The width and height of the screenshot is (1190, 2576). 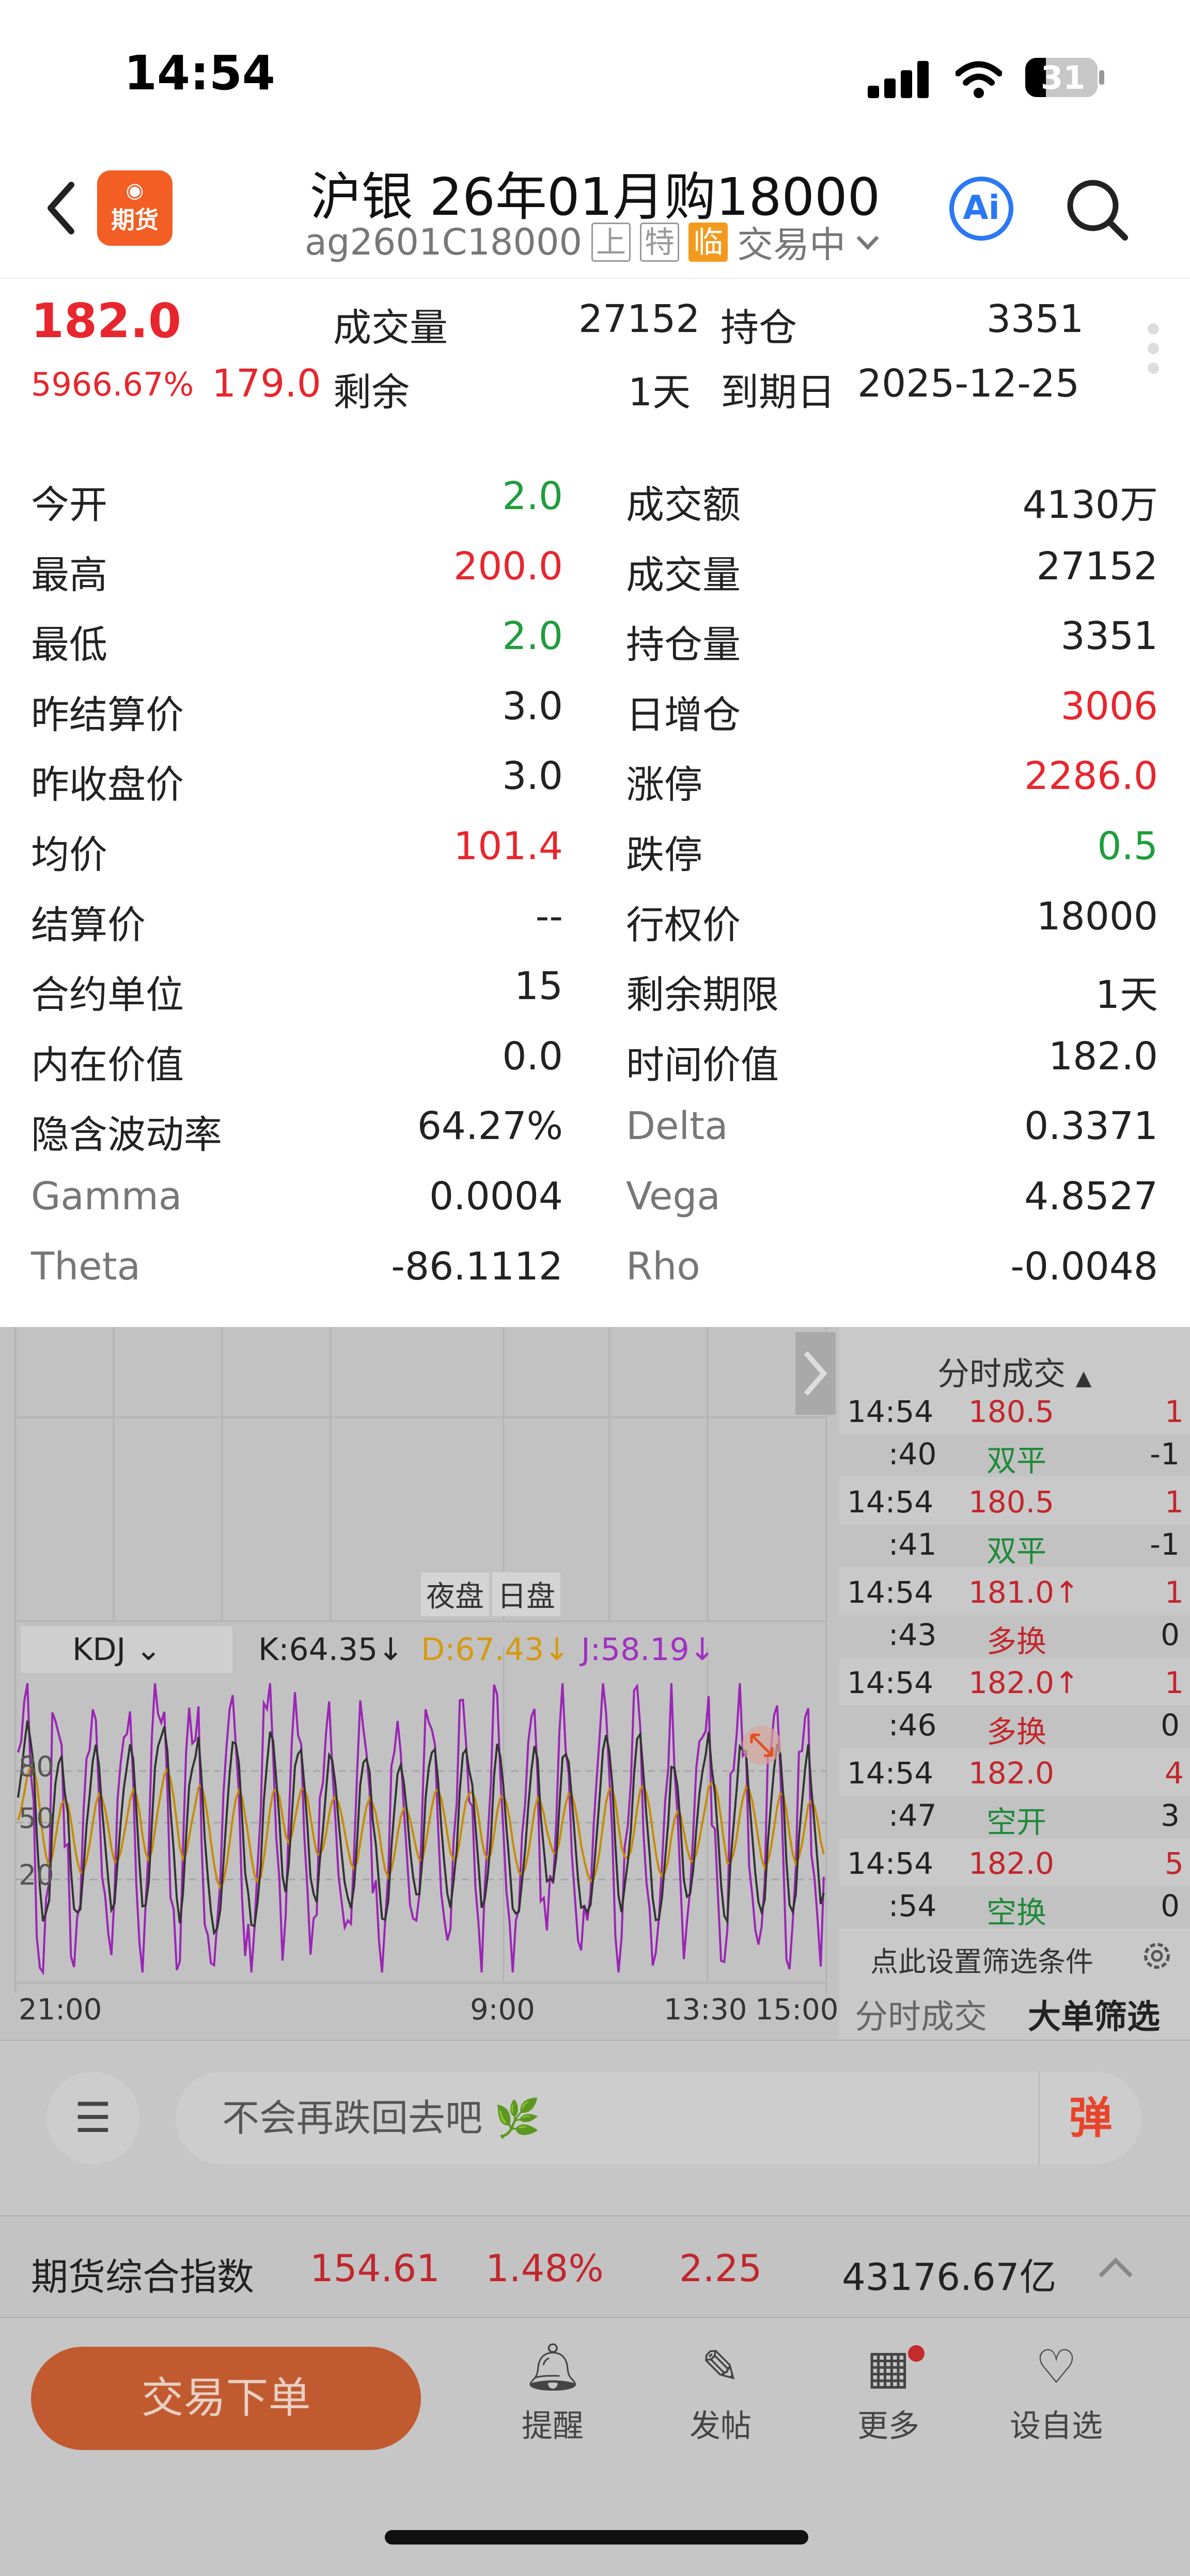 I want to click on stat-row-left-0: 今开 2.0, so click(x=297, y=505).